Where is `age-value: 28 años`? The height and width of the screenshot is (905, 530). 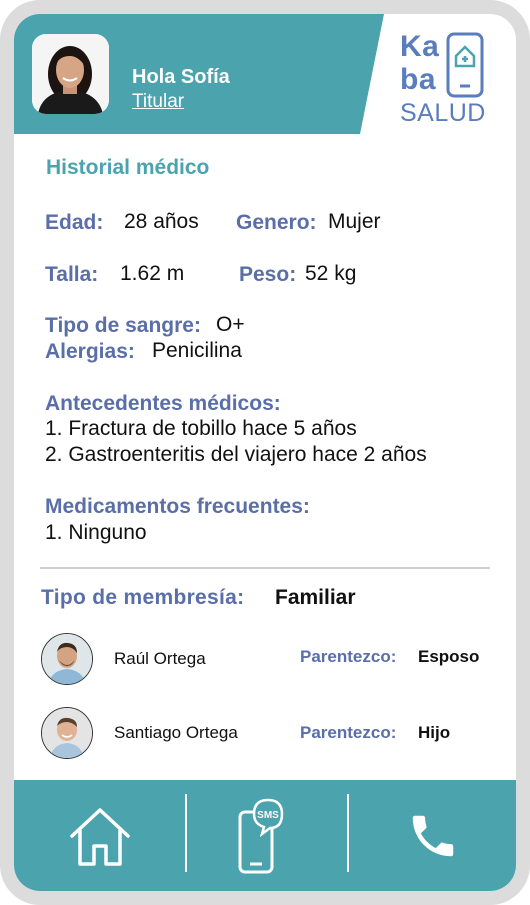
age-value: 28 años is located at coordinates (161, 221).